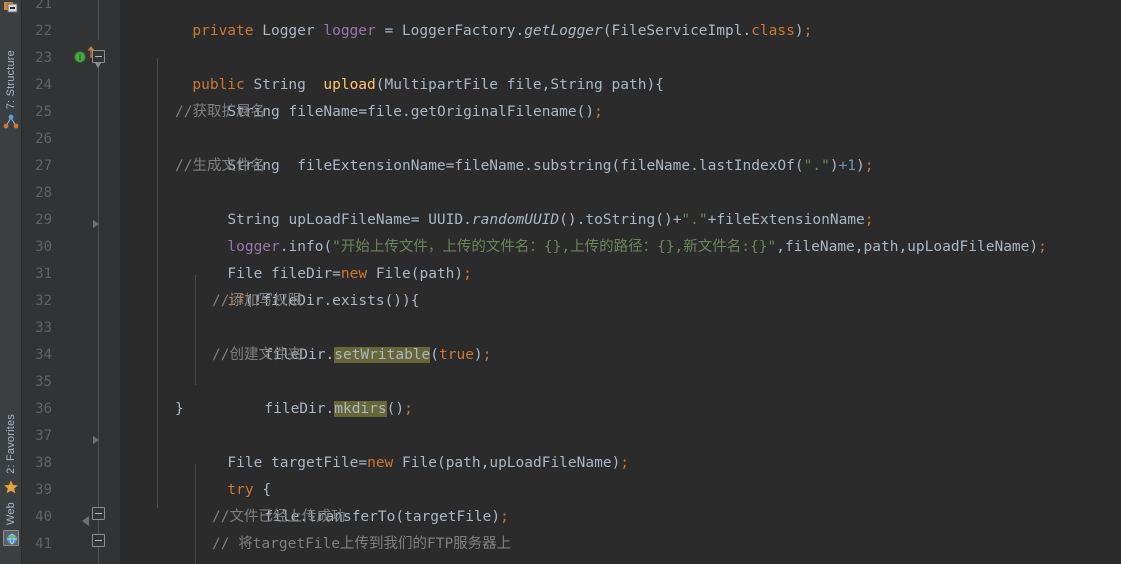 The image size is (1121, 564). I want to click on token-field: logger, so click(349, 31).